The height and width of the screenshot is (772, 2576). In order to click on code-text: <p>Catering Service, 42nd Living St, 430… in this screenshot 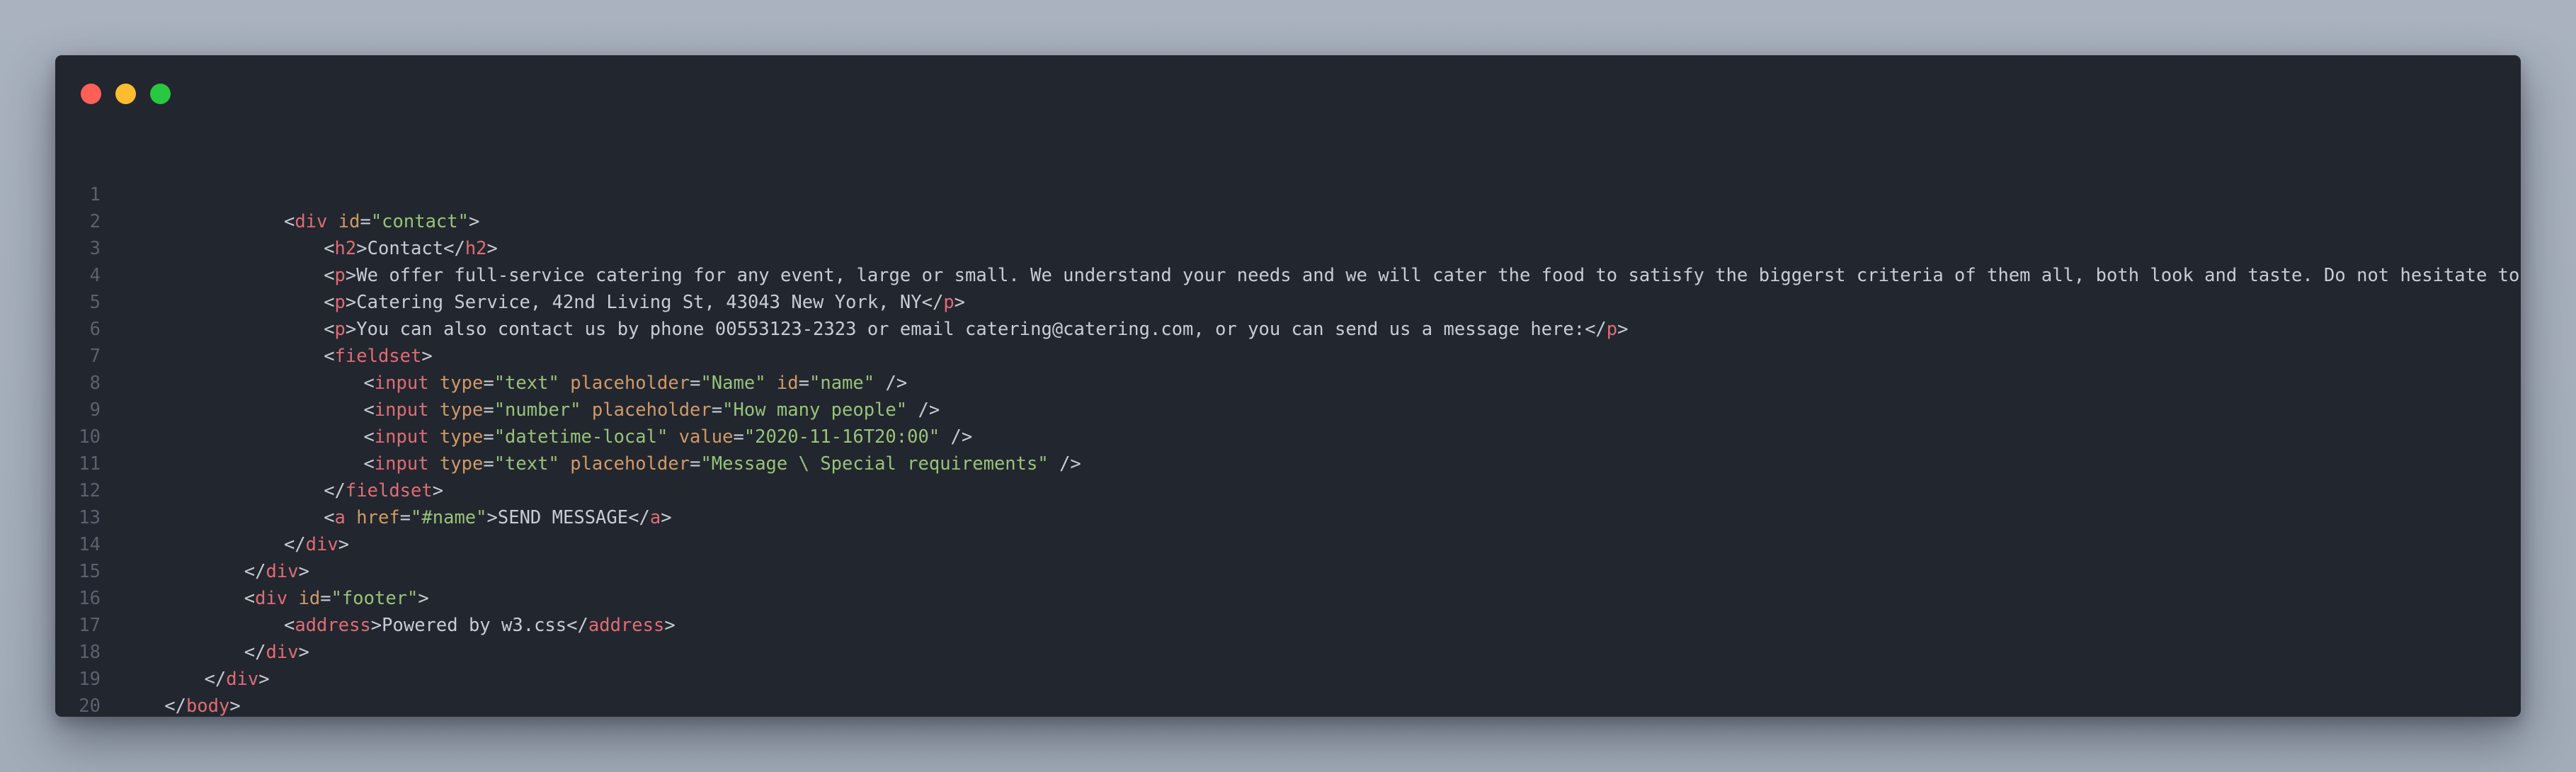, I will do `click(644, 302)`.